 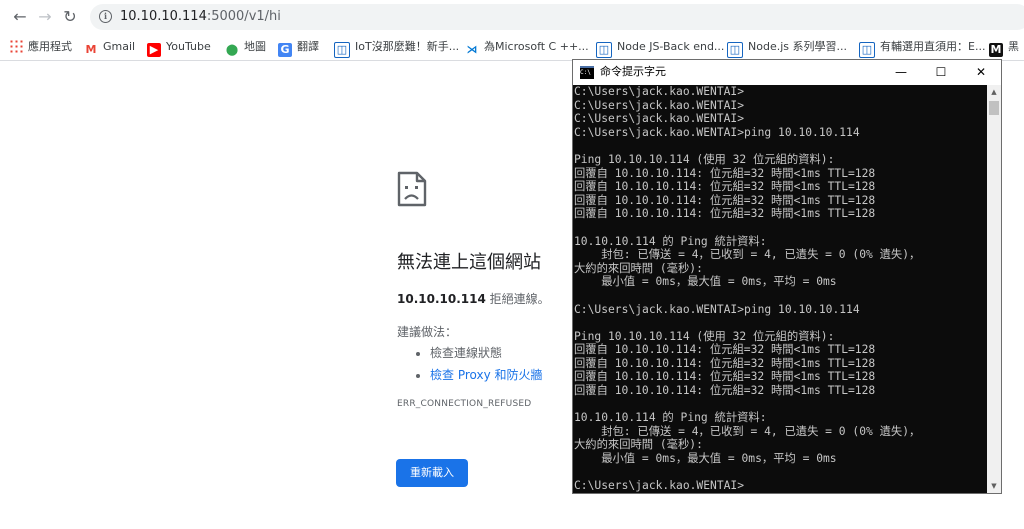 What do you see at coordinates (119, 46) in the screenshot?
I see `bookmark-label: Gmail` at bounding box center [119, 46].